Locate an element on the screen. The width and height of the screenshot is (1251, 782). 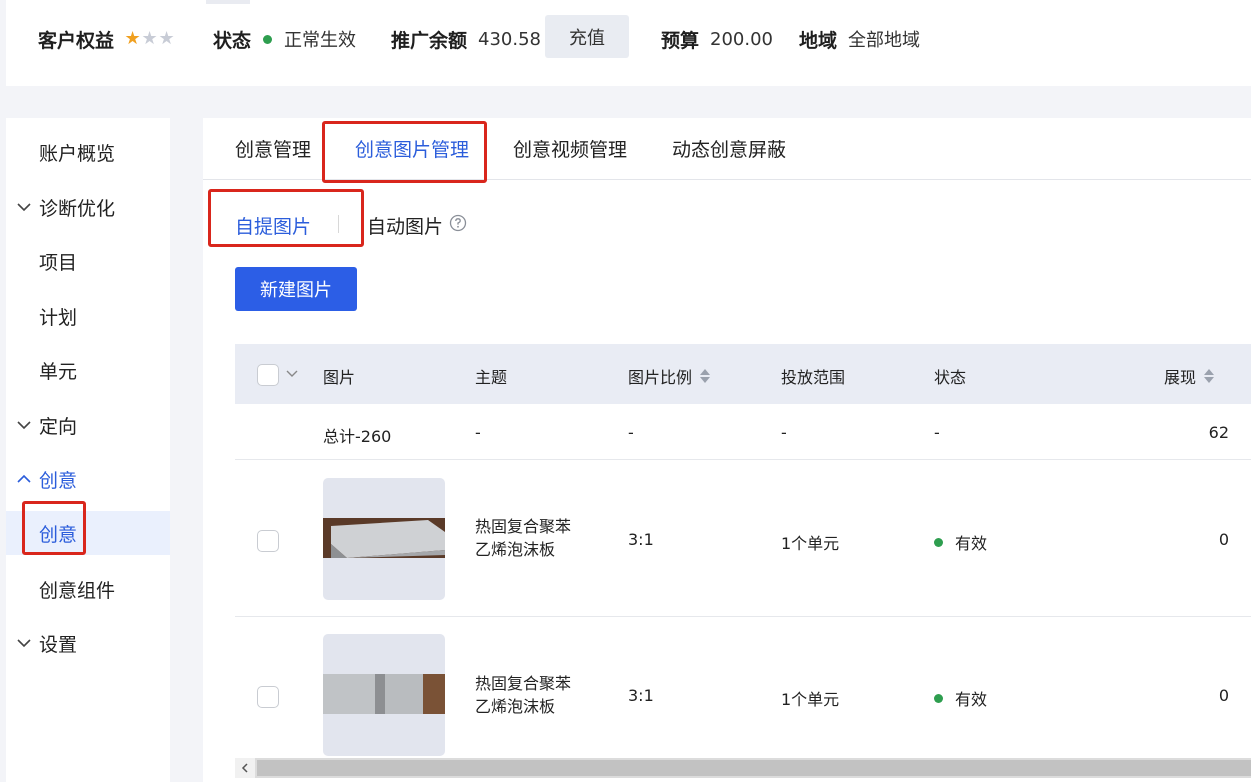
column-header-scope: 投放范围 is located at coordinates (813, 376).